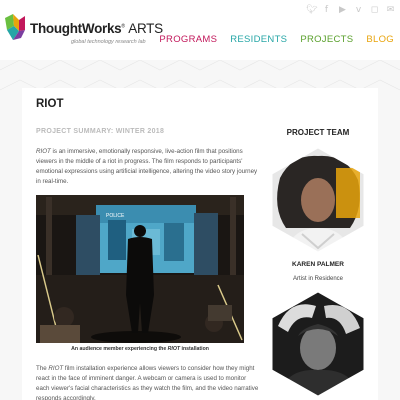 This screenshot has width=400, height=400. I want to click on body-text-start: The, so click(42, 368).